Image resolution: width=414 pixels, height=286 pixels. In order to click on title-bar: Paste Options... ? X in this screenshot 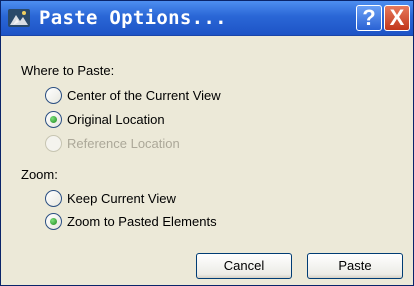, I will do `click(207, 18)`.